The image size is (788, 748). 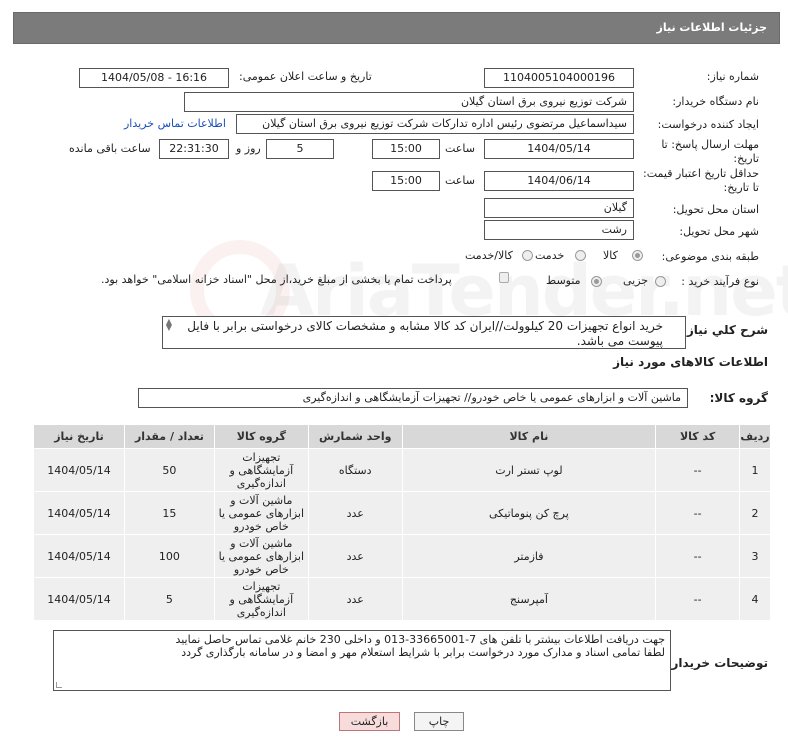 What do you see at coordinates (596, 281) in the screenshot?
I see `process-medium-radio` at bounding box center [596, 281].